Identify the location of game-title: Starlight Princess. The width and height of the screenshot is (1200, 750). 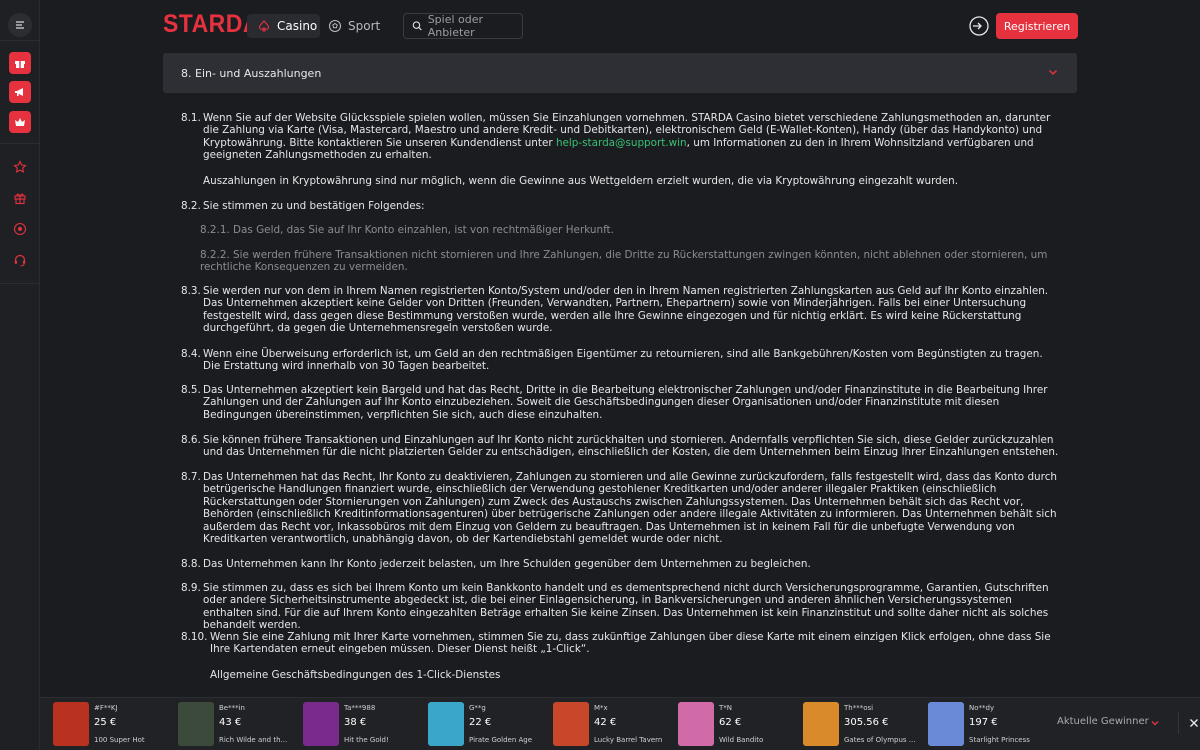
(999, 740).